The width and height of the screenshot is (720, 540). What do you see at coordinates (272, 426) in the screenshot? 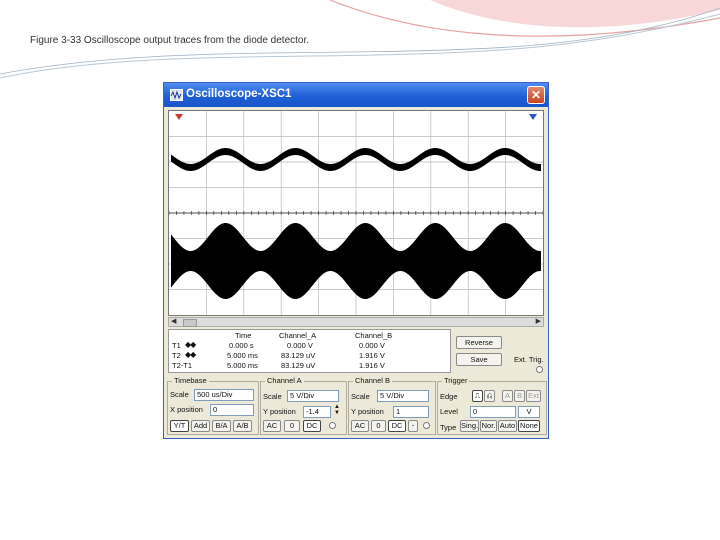
I see `channel-a-ac-button: AC` at bounding box center [272, 426].